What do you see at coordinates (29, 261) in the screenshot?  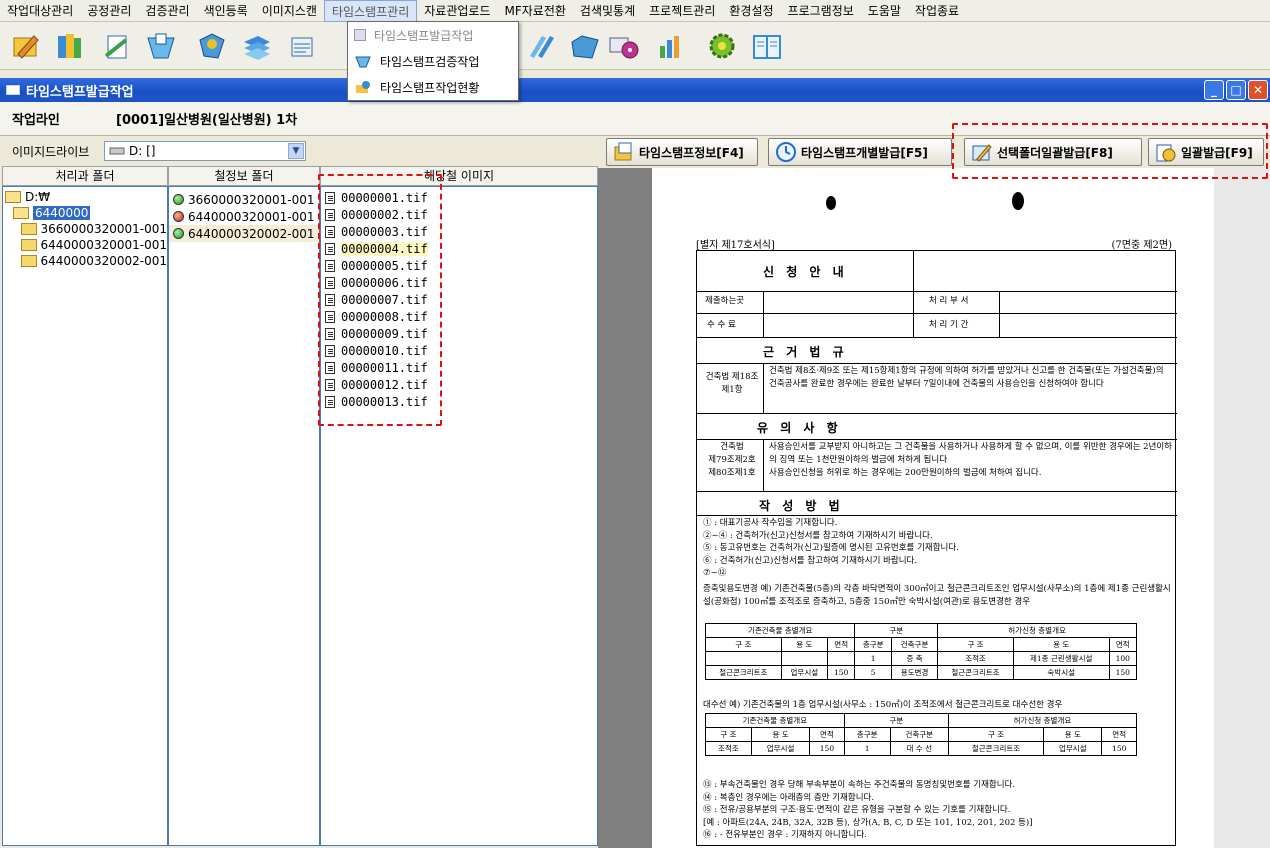 I see `folder-icon` at bounding box center [29, 261].